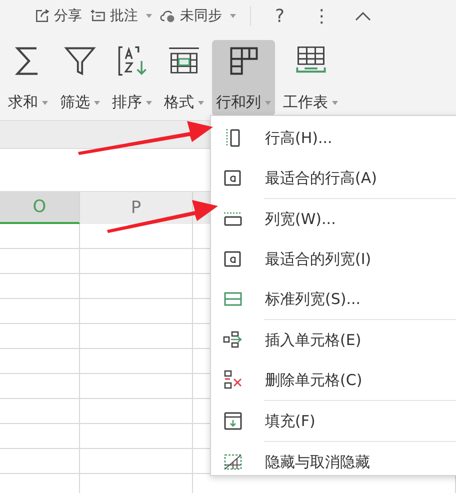 The image size is (456, 493). What do you see at coordinates (80, 78) in the screenshot?
I see `ribbon-button: 筛选` at bounding box center [80, 78].